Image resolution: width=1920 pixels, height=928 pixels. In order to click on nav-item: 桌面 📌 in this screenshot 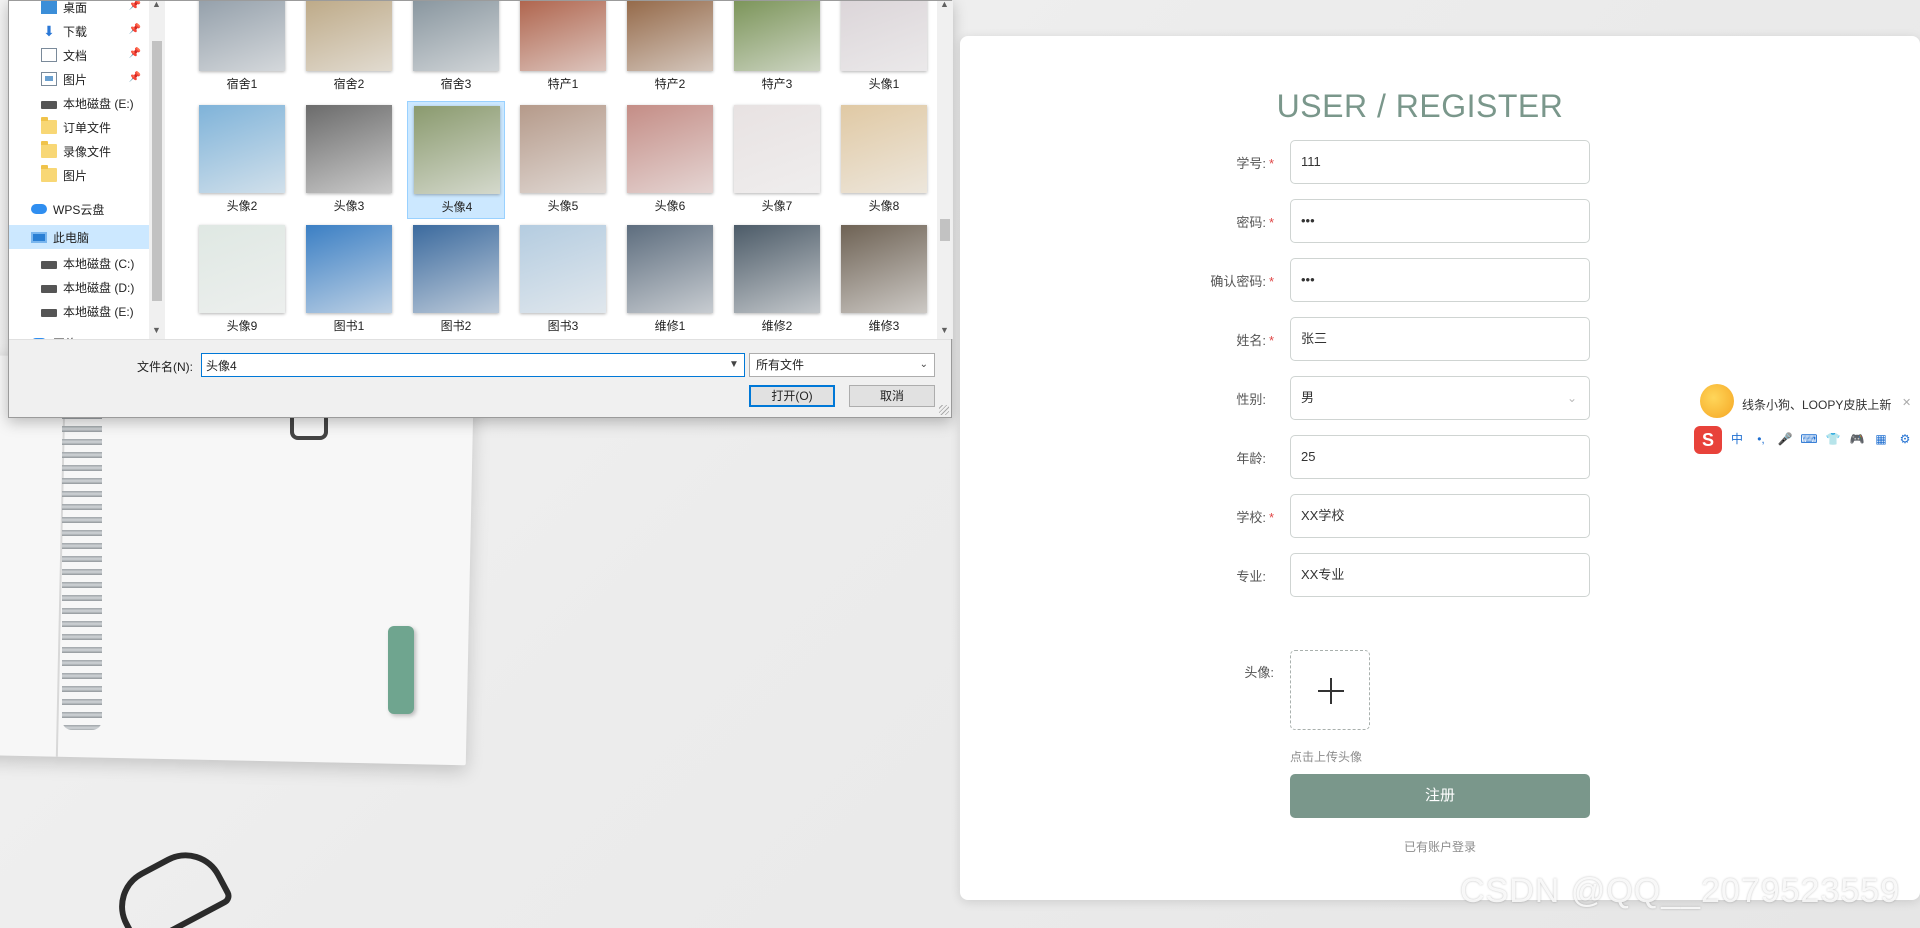, I will do `click(79, 10)`.